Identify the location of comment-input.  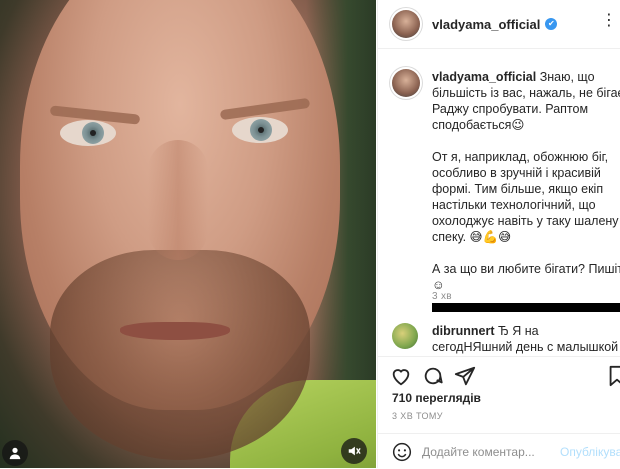
(487, 452).